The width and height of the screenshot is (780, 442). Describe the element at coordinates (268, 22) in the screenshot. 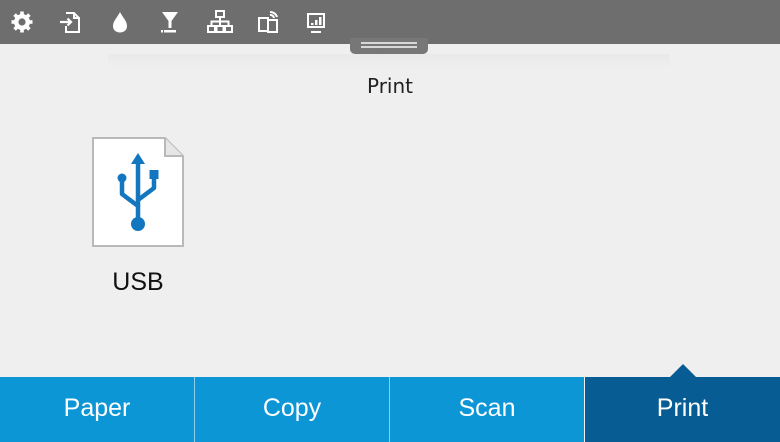

I see `wifi-direct-icon` at that location.